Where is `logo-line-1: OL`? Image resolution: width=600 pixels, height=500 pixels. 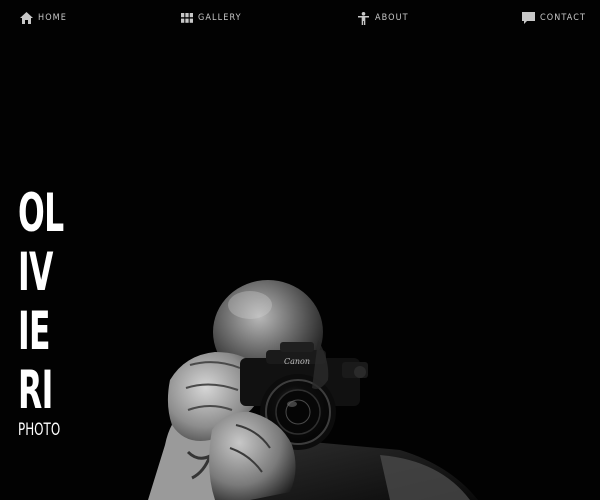 logo-line-1: OL is located at coordinates (41, 213).